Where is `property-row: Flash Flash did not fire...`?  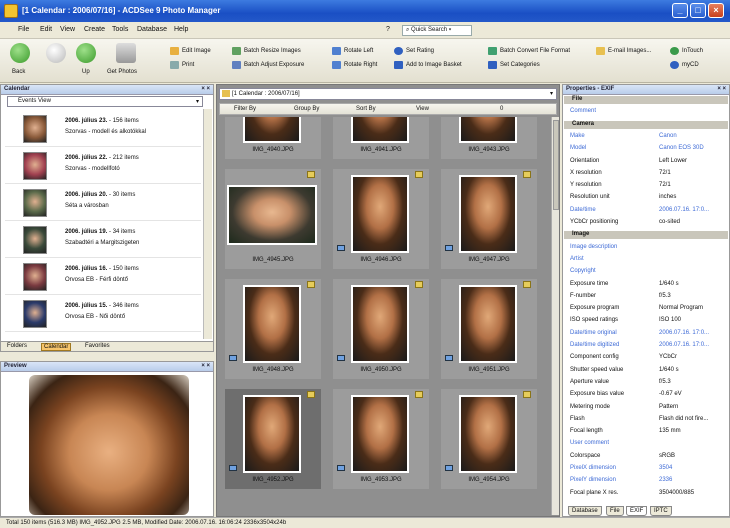 property-row: Flash Flash did not fire... is located at coordinates (646, 420).